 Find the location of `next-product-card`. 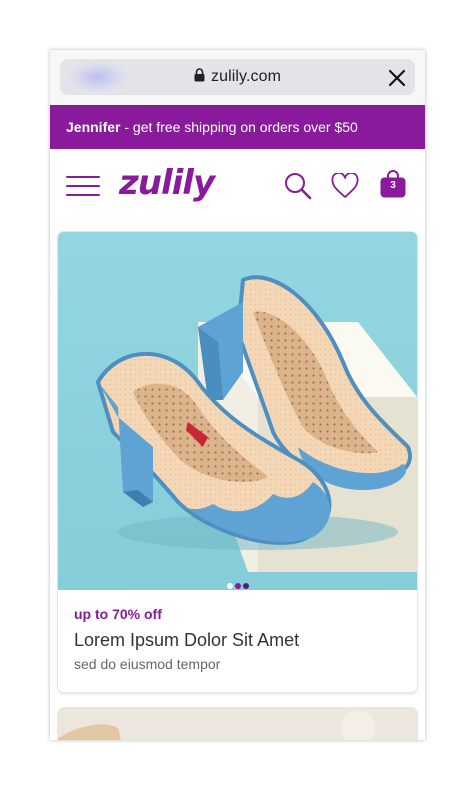

next-product-card is located at coordinates (237, 724).